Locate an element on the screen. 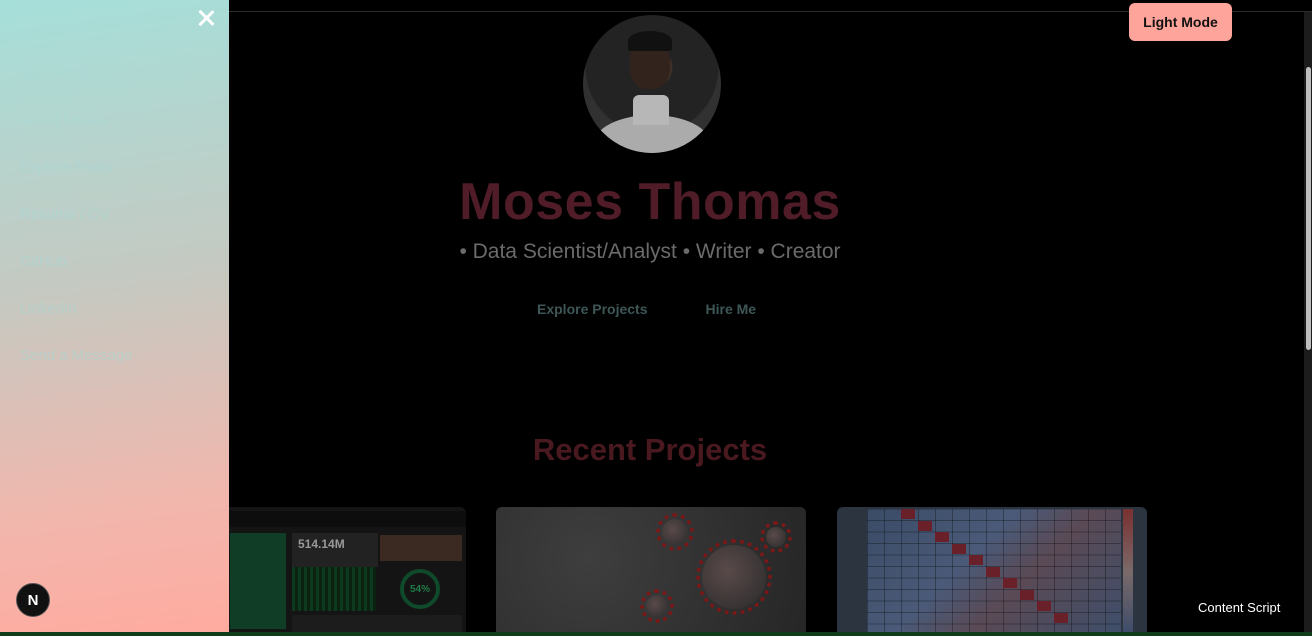  sidebar-item-about: About Moses is located at coordinates (76, 132).